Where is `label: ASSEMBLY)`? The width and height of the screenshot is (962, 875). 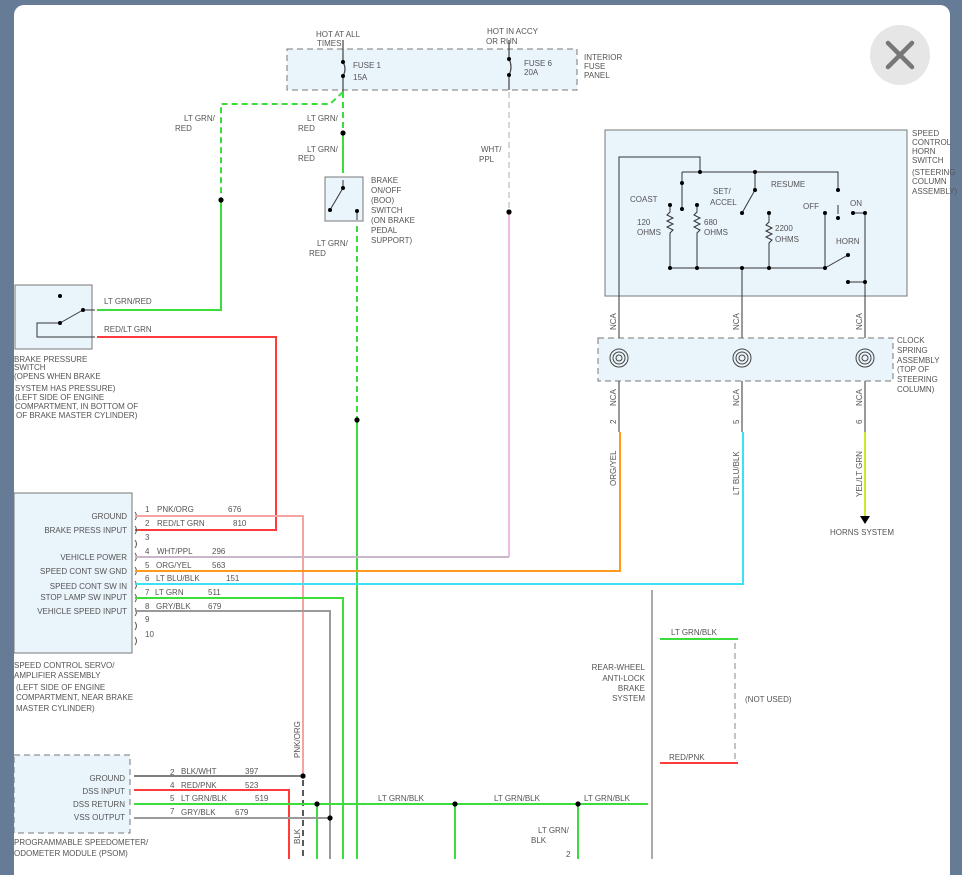 label: ASSEMBLY) is located at coordinates (935, 191).